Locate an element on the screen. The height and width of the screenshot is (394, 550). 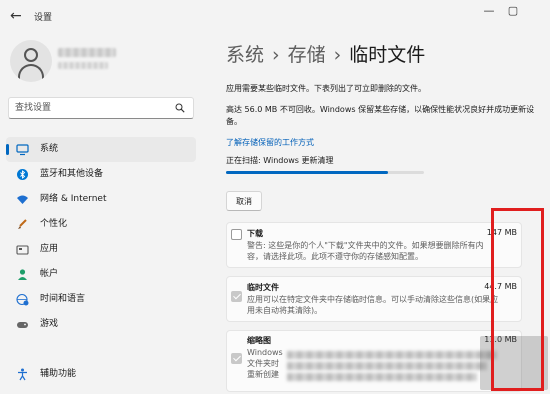
sidebar-item-label: 应用 is located at coordinates (49, 249).